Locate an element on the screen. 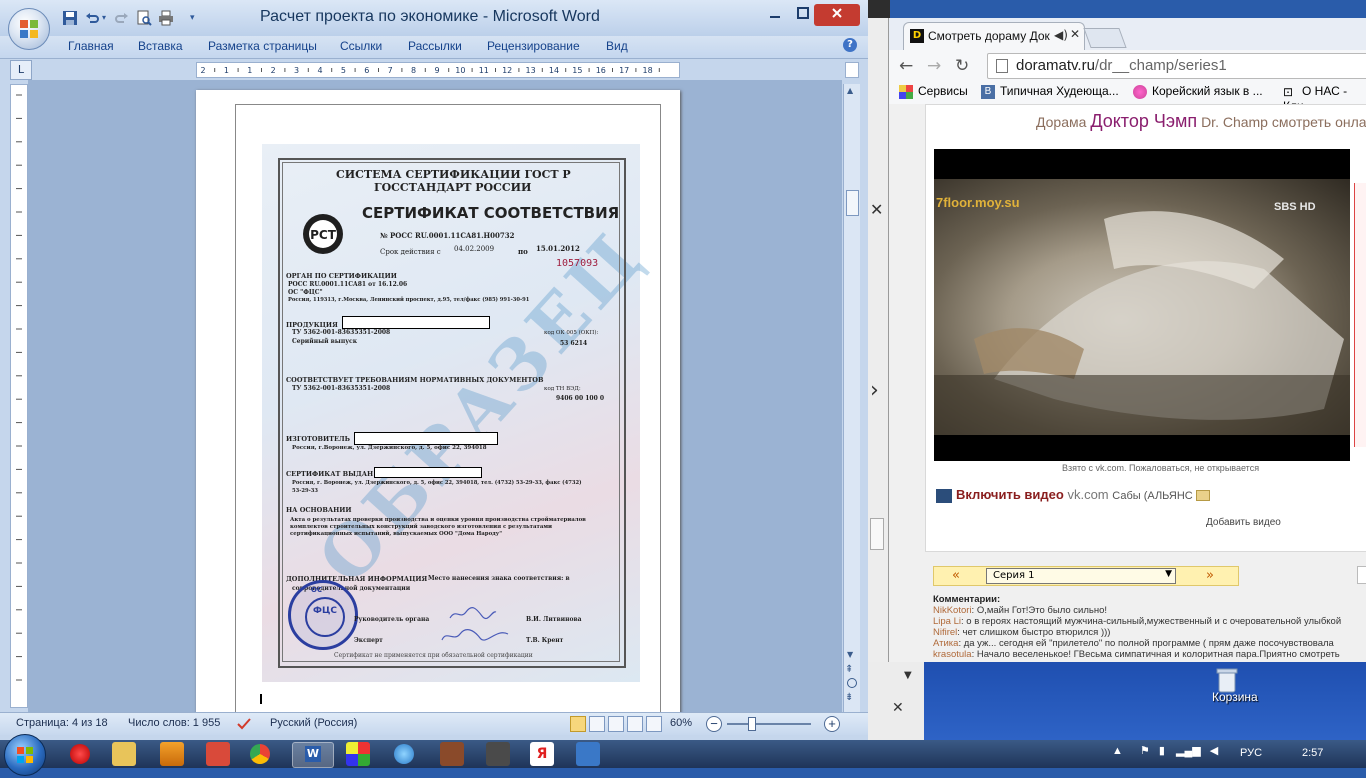  minimize-button is located at coordinates (775, 15).